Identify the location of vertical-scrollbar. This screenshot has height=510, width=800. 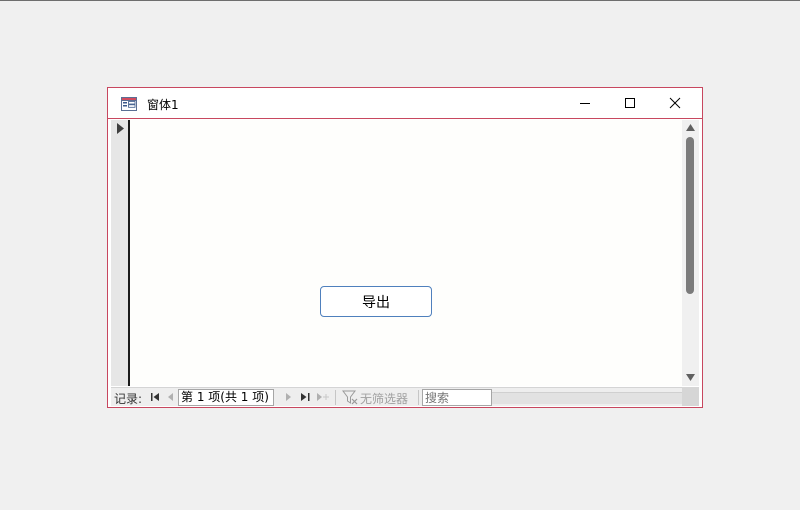
(690, 253).